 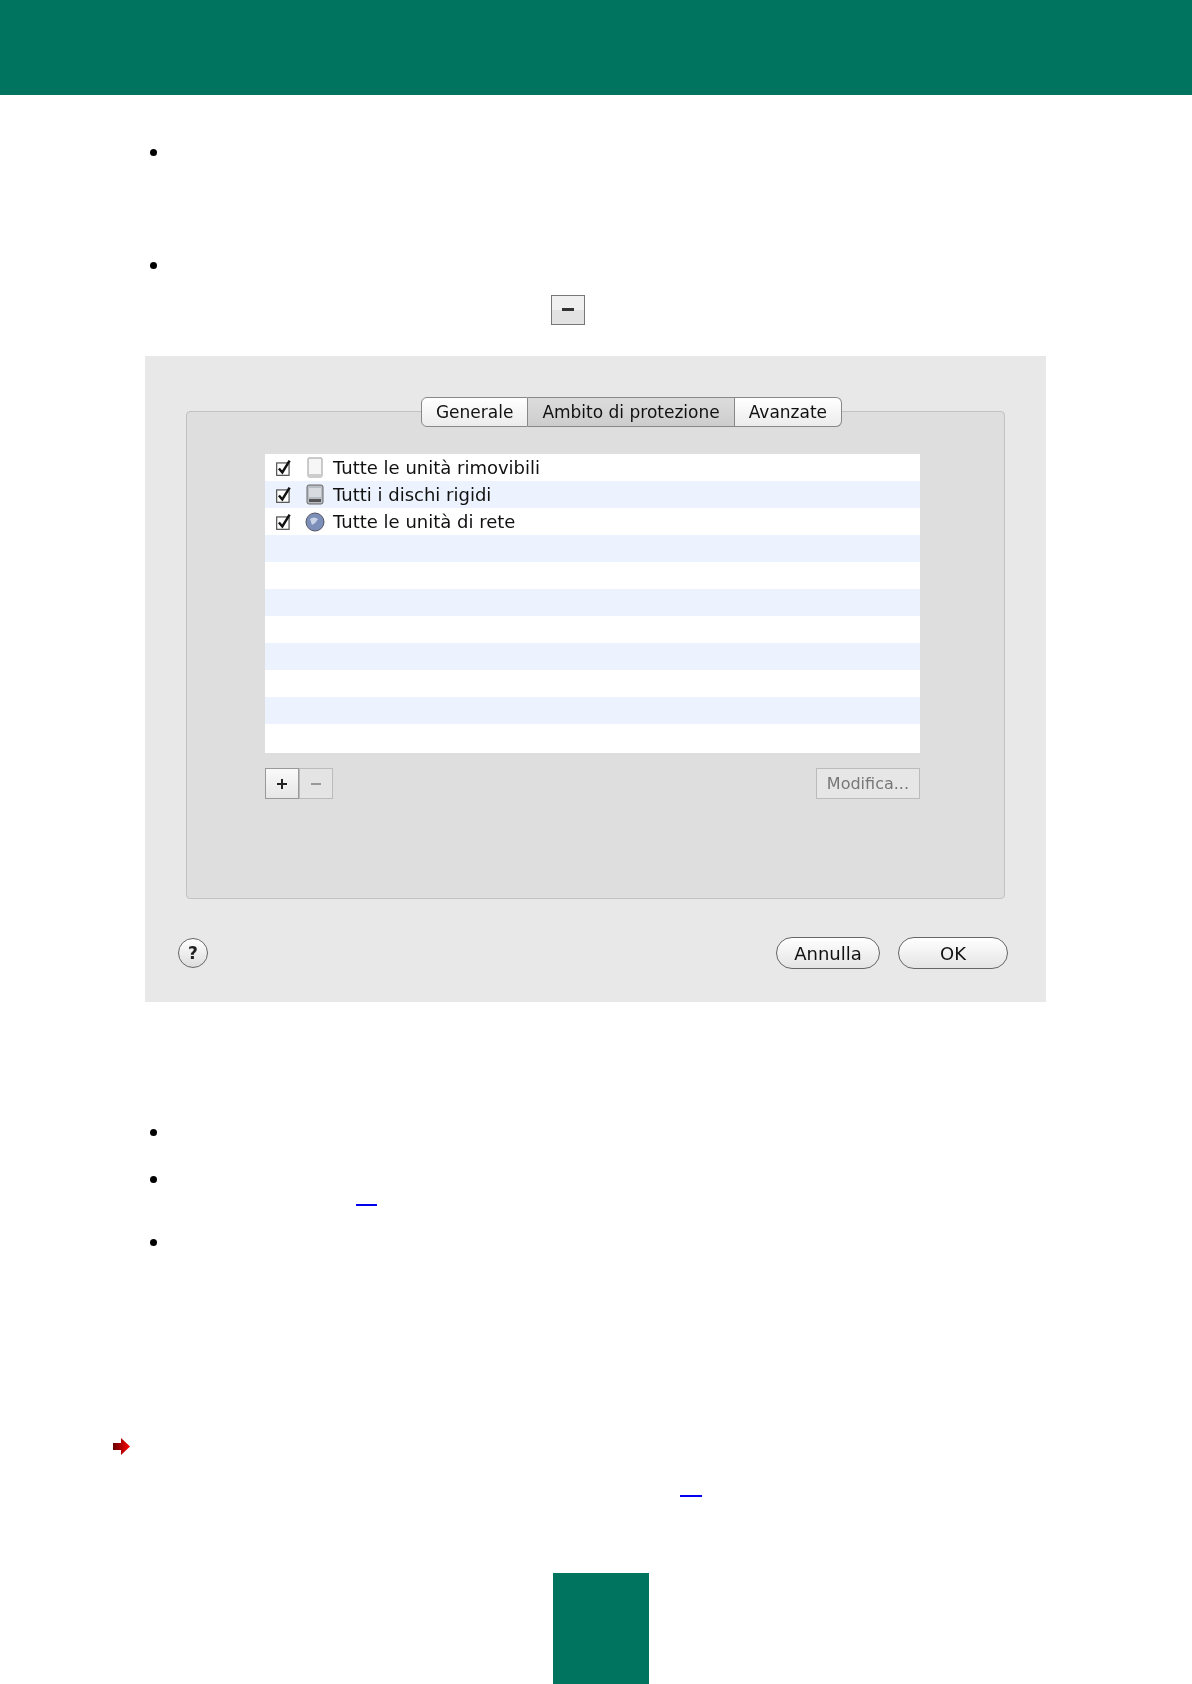 I want to click on list-item-label: Tutti i dischi rigidi, so click(x=412, y=494).